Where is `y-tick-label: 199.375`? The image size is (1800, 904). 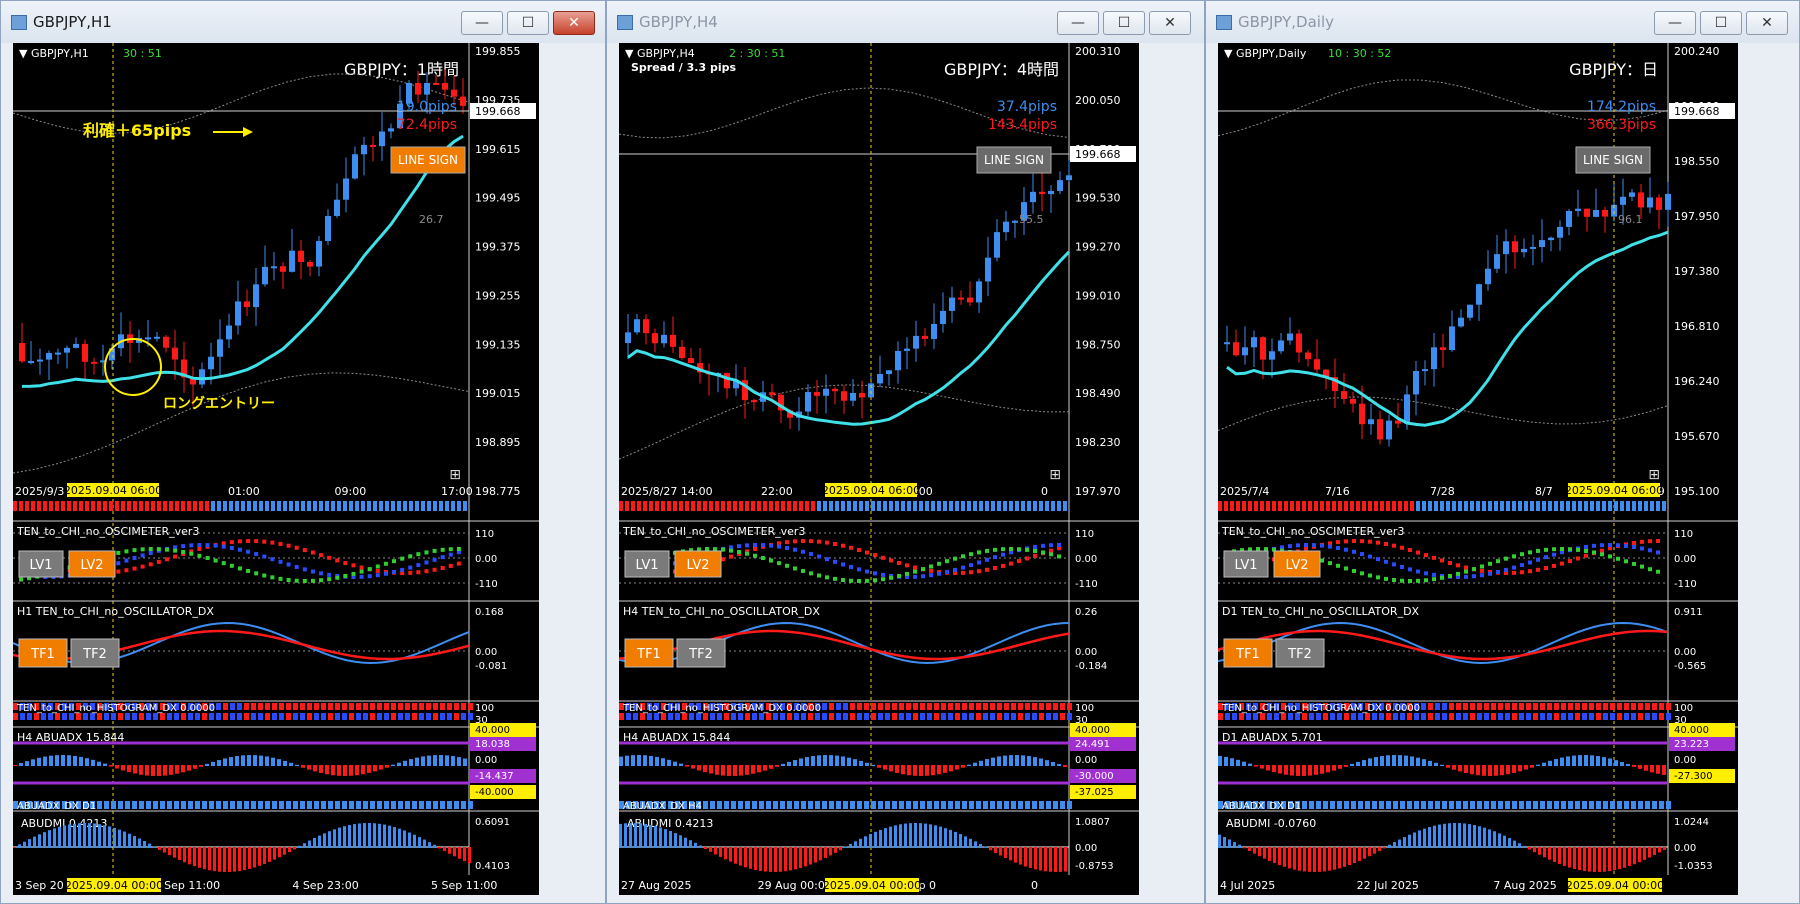
y-tick-label: 199.375 is located at coordinates (498, 247).